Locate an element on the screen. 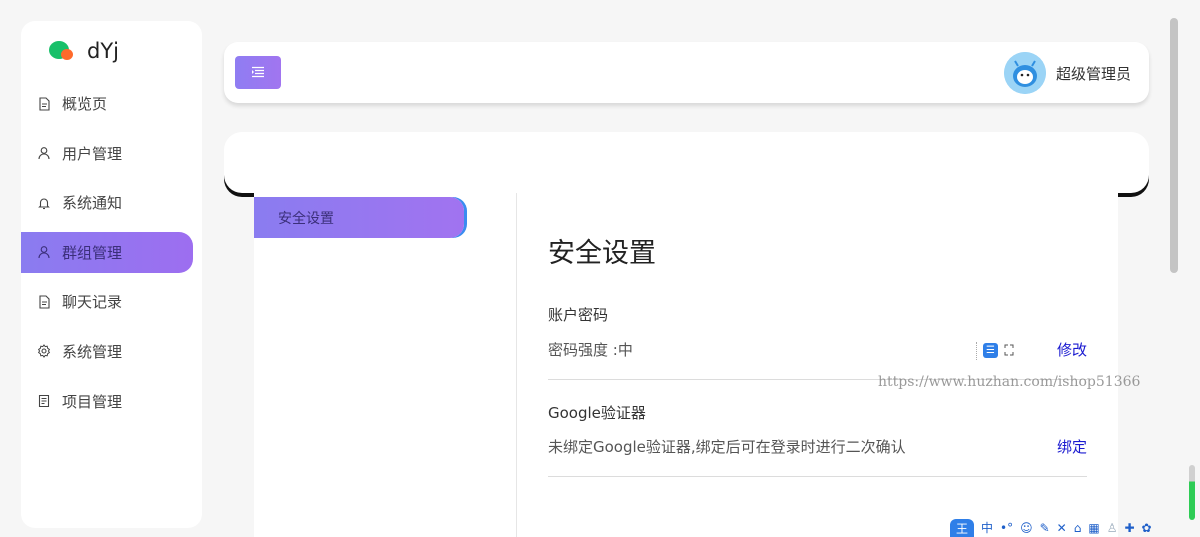  app-logo: dYj is located at coordinates (84, 51).